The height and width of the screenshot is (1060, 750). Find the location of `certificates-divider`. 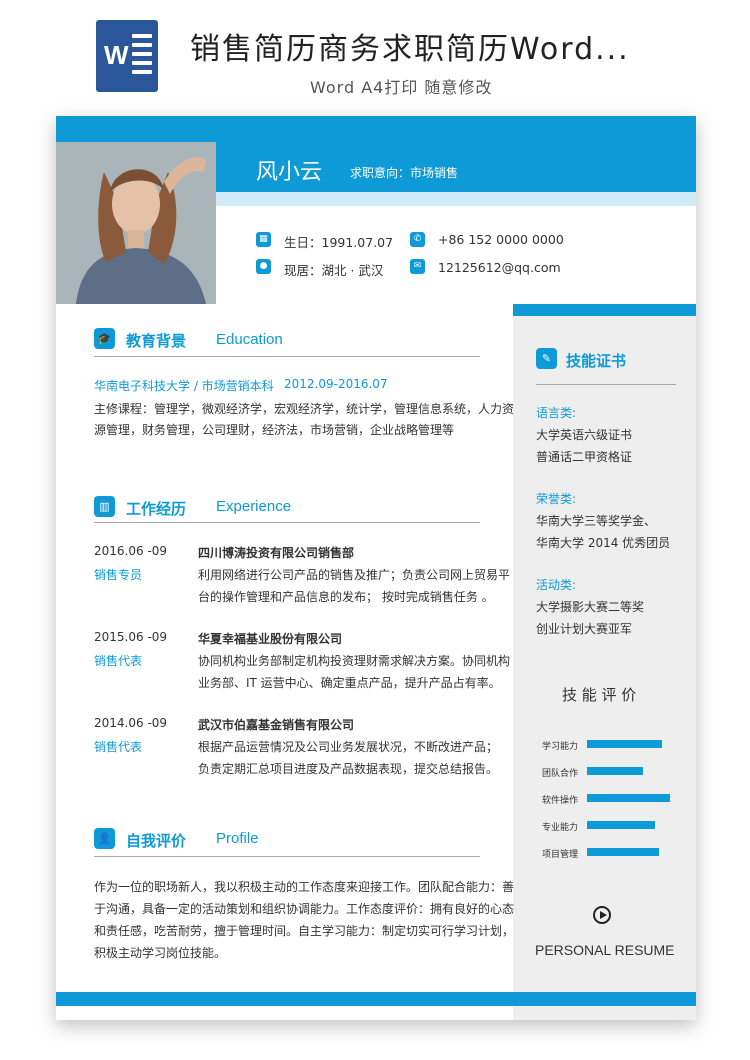

certificates-divider is located at coordinates (606, 384).